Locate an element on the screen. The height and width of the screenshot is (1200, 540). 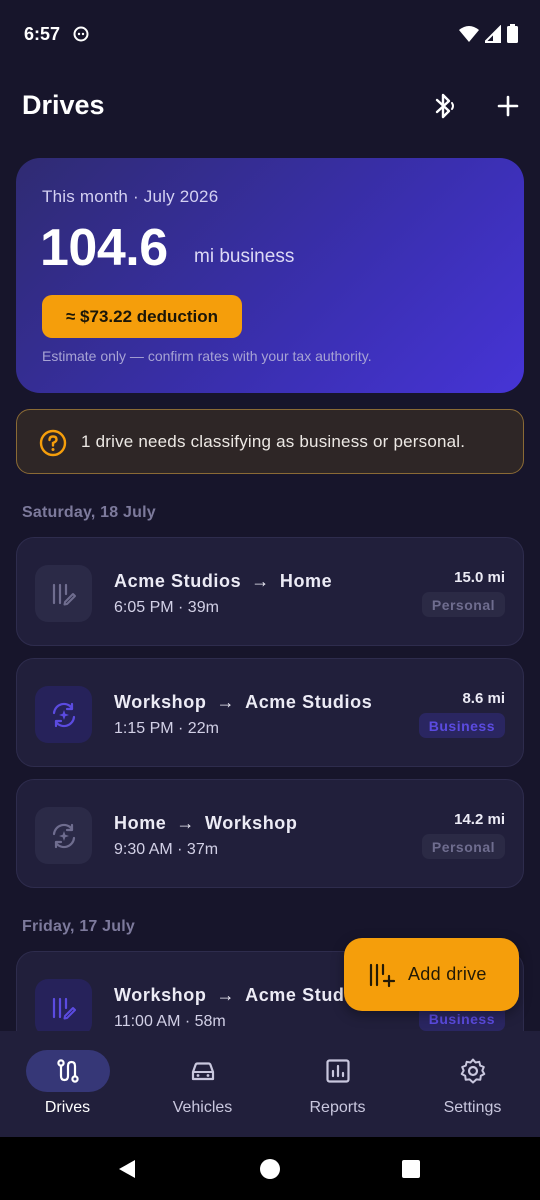
add-drive-button: Add drive is located at coordinates (431, 974).